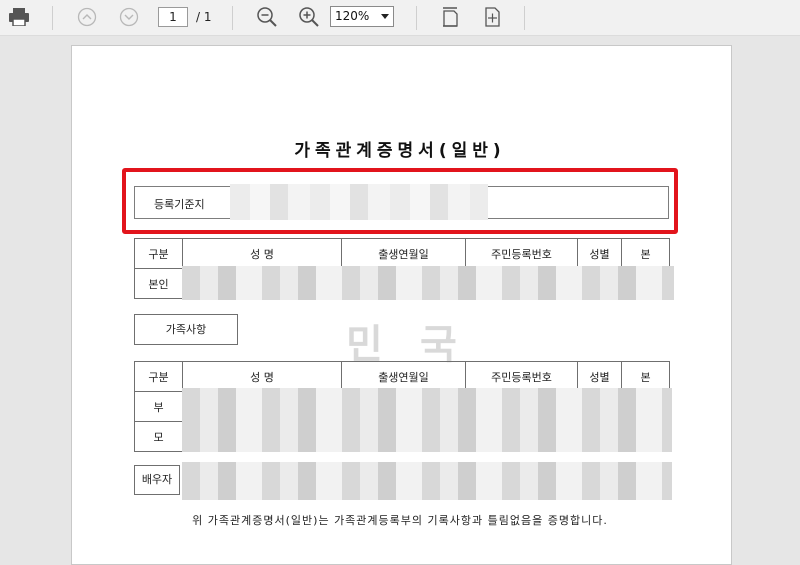 The width and height of the screenshot is (800, 565). Describe the element at coordinates (157, 480) in the screenshot. I see `spouse-label: 배우자` at that location.